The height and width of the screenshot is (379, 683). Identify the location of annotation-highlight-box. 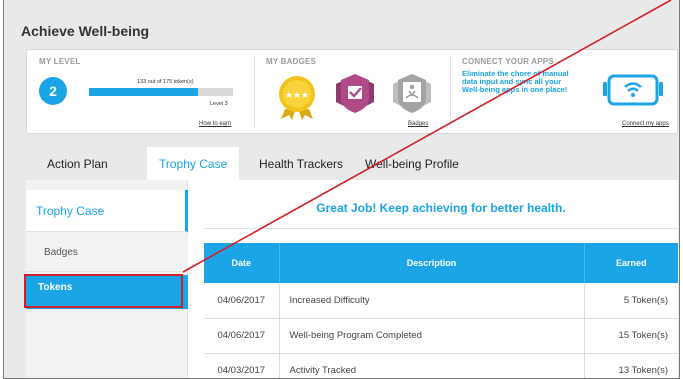
(103, 291).